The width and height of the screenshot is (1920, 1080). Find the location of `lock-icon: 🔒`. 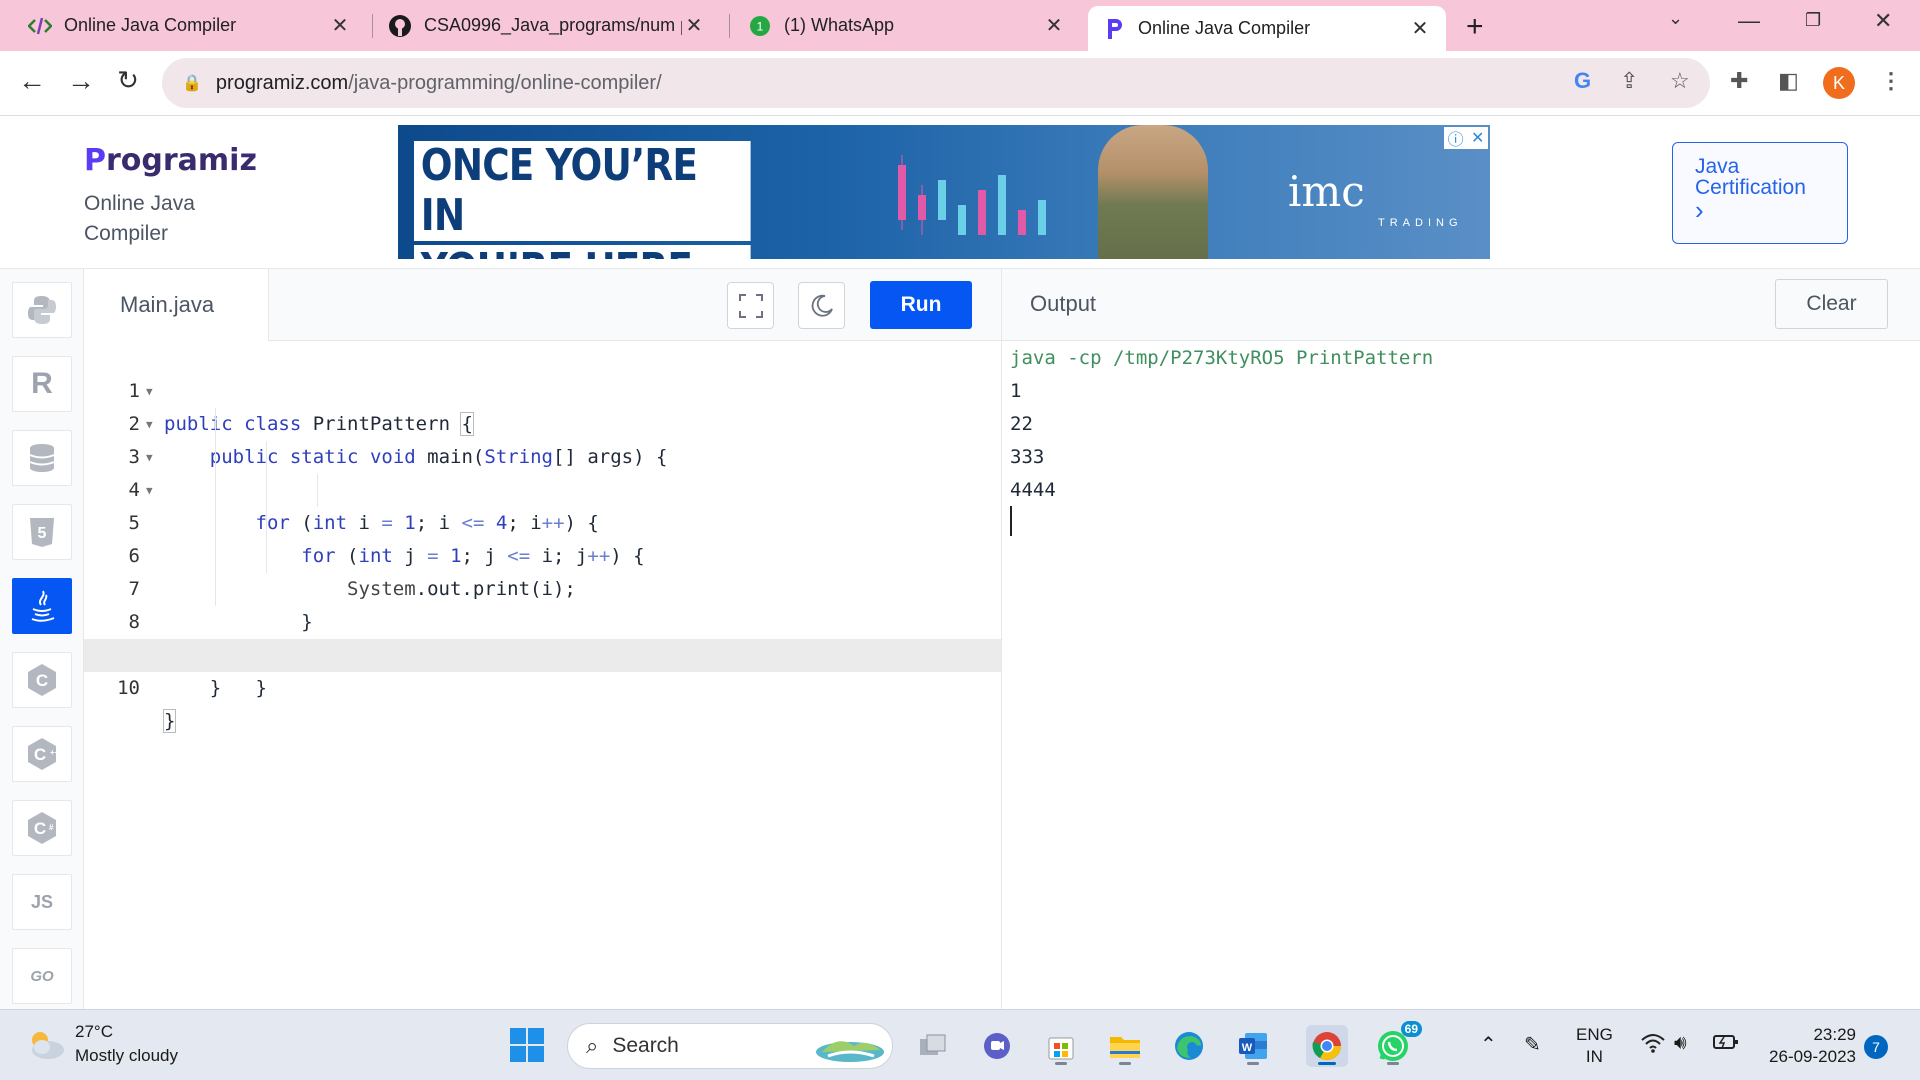

lock-icon: 🔒 is located at coordinates (192, 83).